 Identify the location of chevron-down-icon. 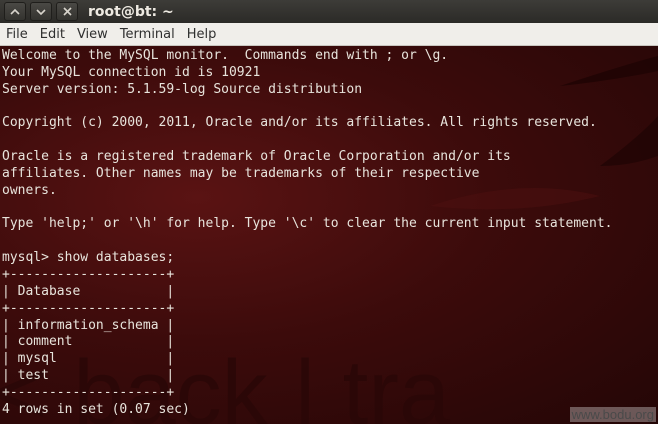
(41, 11).